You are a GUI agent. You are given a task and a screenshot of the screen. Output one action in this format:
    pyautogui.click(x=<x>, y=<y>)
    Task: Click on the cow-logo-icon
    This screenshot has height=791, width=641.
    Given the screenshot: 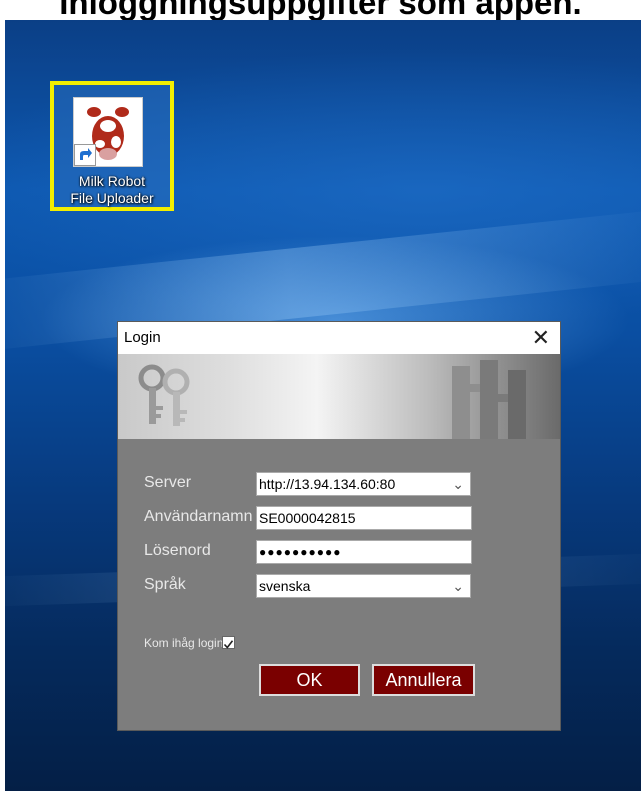 What is the action you would take?
    pyautogui.click(x=108, y=132)
    